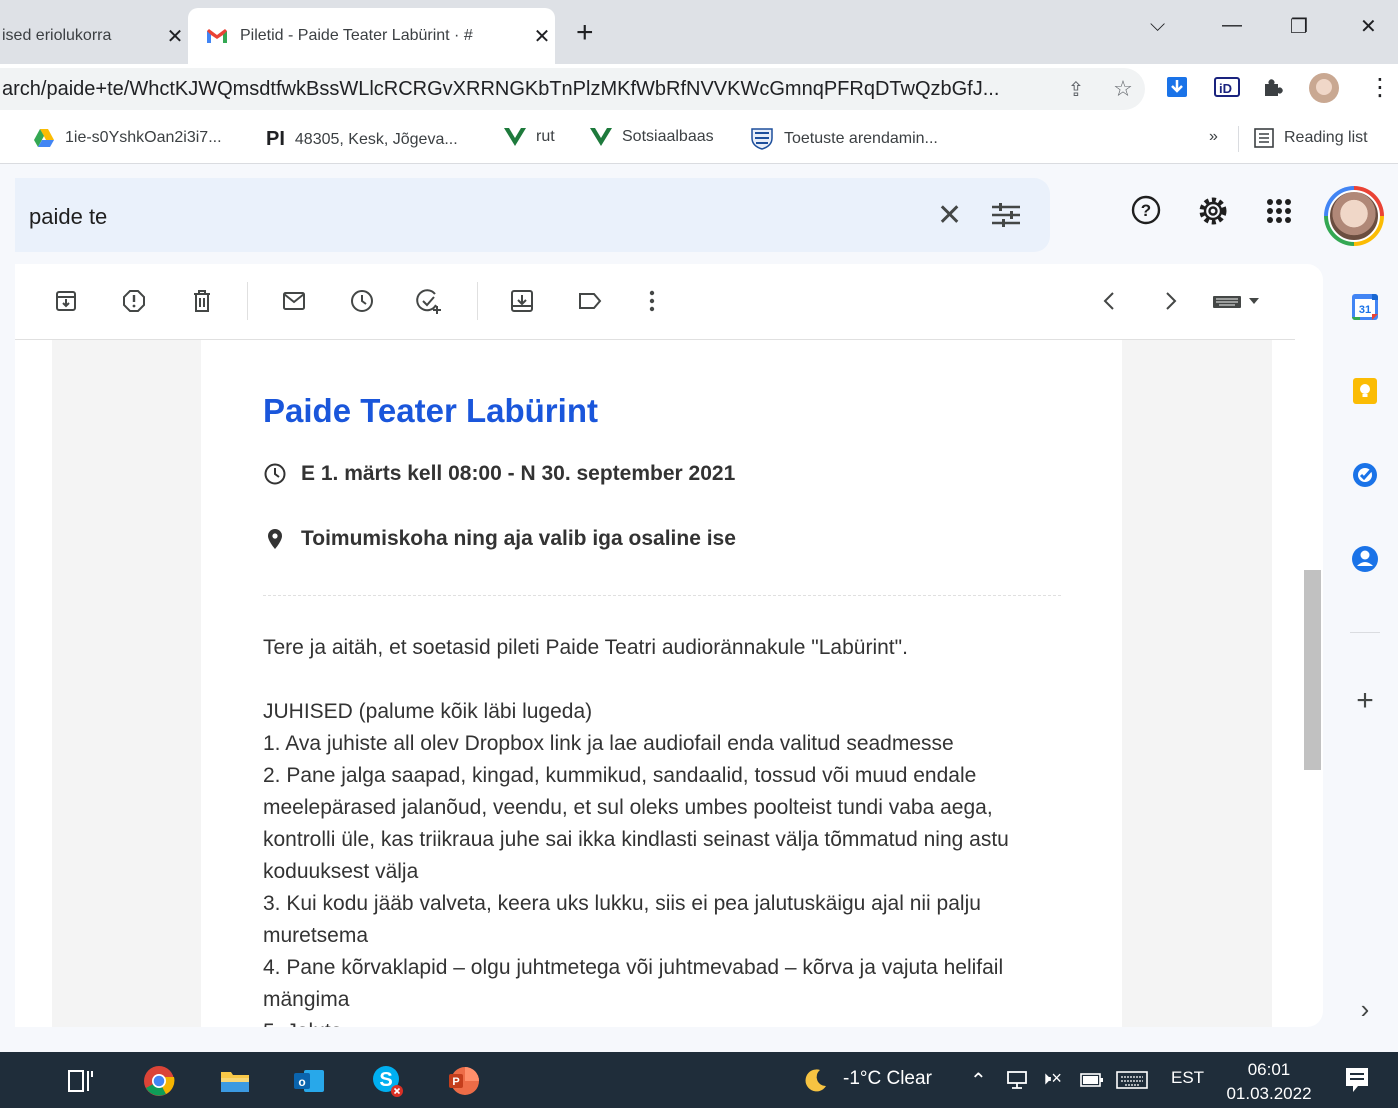 The image size is (1398, 1108). I want to click on chevron-up-icon: ⌃, so click(978, 1080).